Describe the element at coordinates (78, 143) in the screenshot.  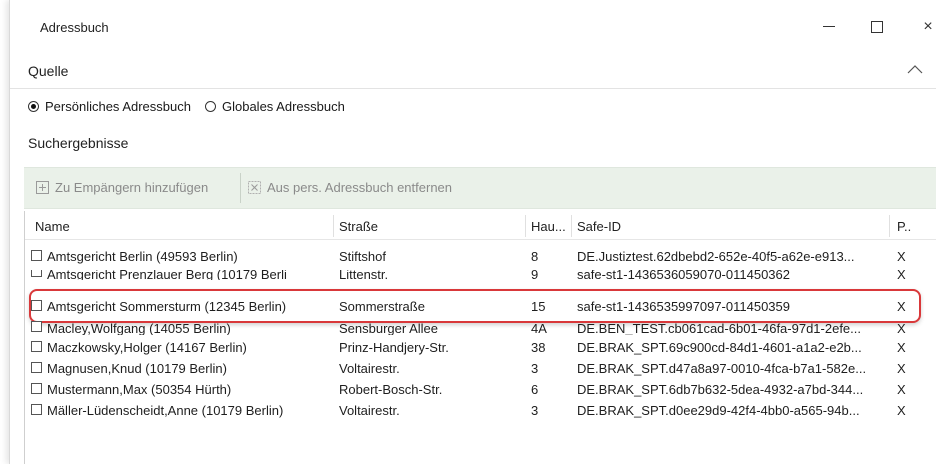
I see `results-heading: Suchergebnisse` at that location.